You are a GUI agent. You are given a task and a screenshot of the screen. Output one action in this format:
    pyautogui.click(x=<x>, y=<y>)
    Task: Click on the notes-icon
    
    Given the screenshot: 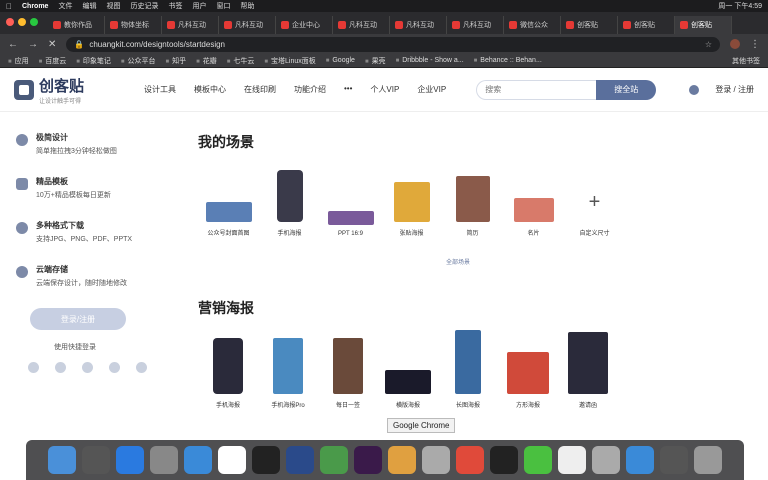 What is the action you would take?
    pyautogui.click(x=572, y=460)
    